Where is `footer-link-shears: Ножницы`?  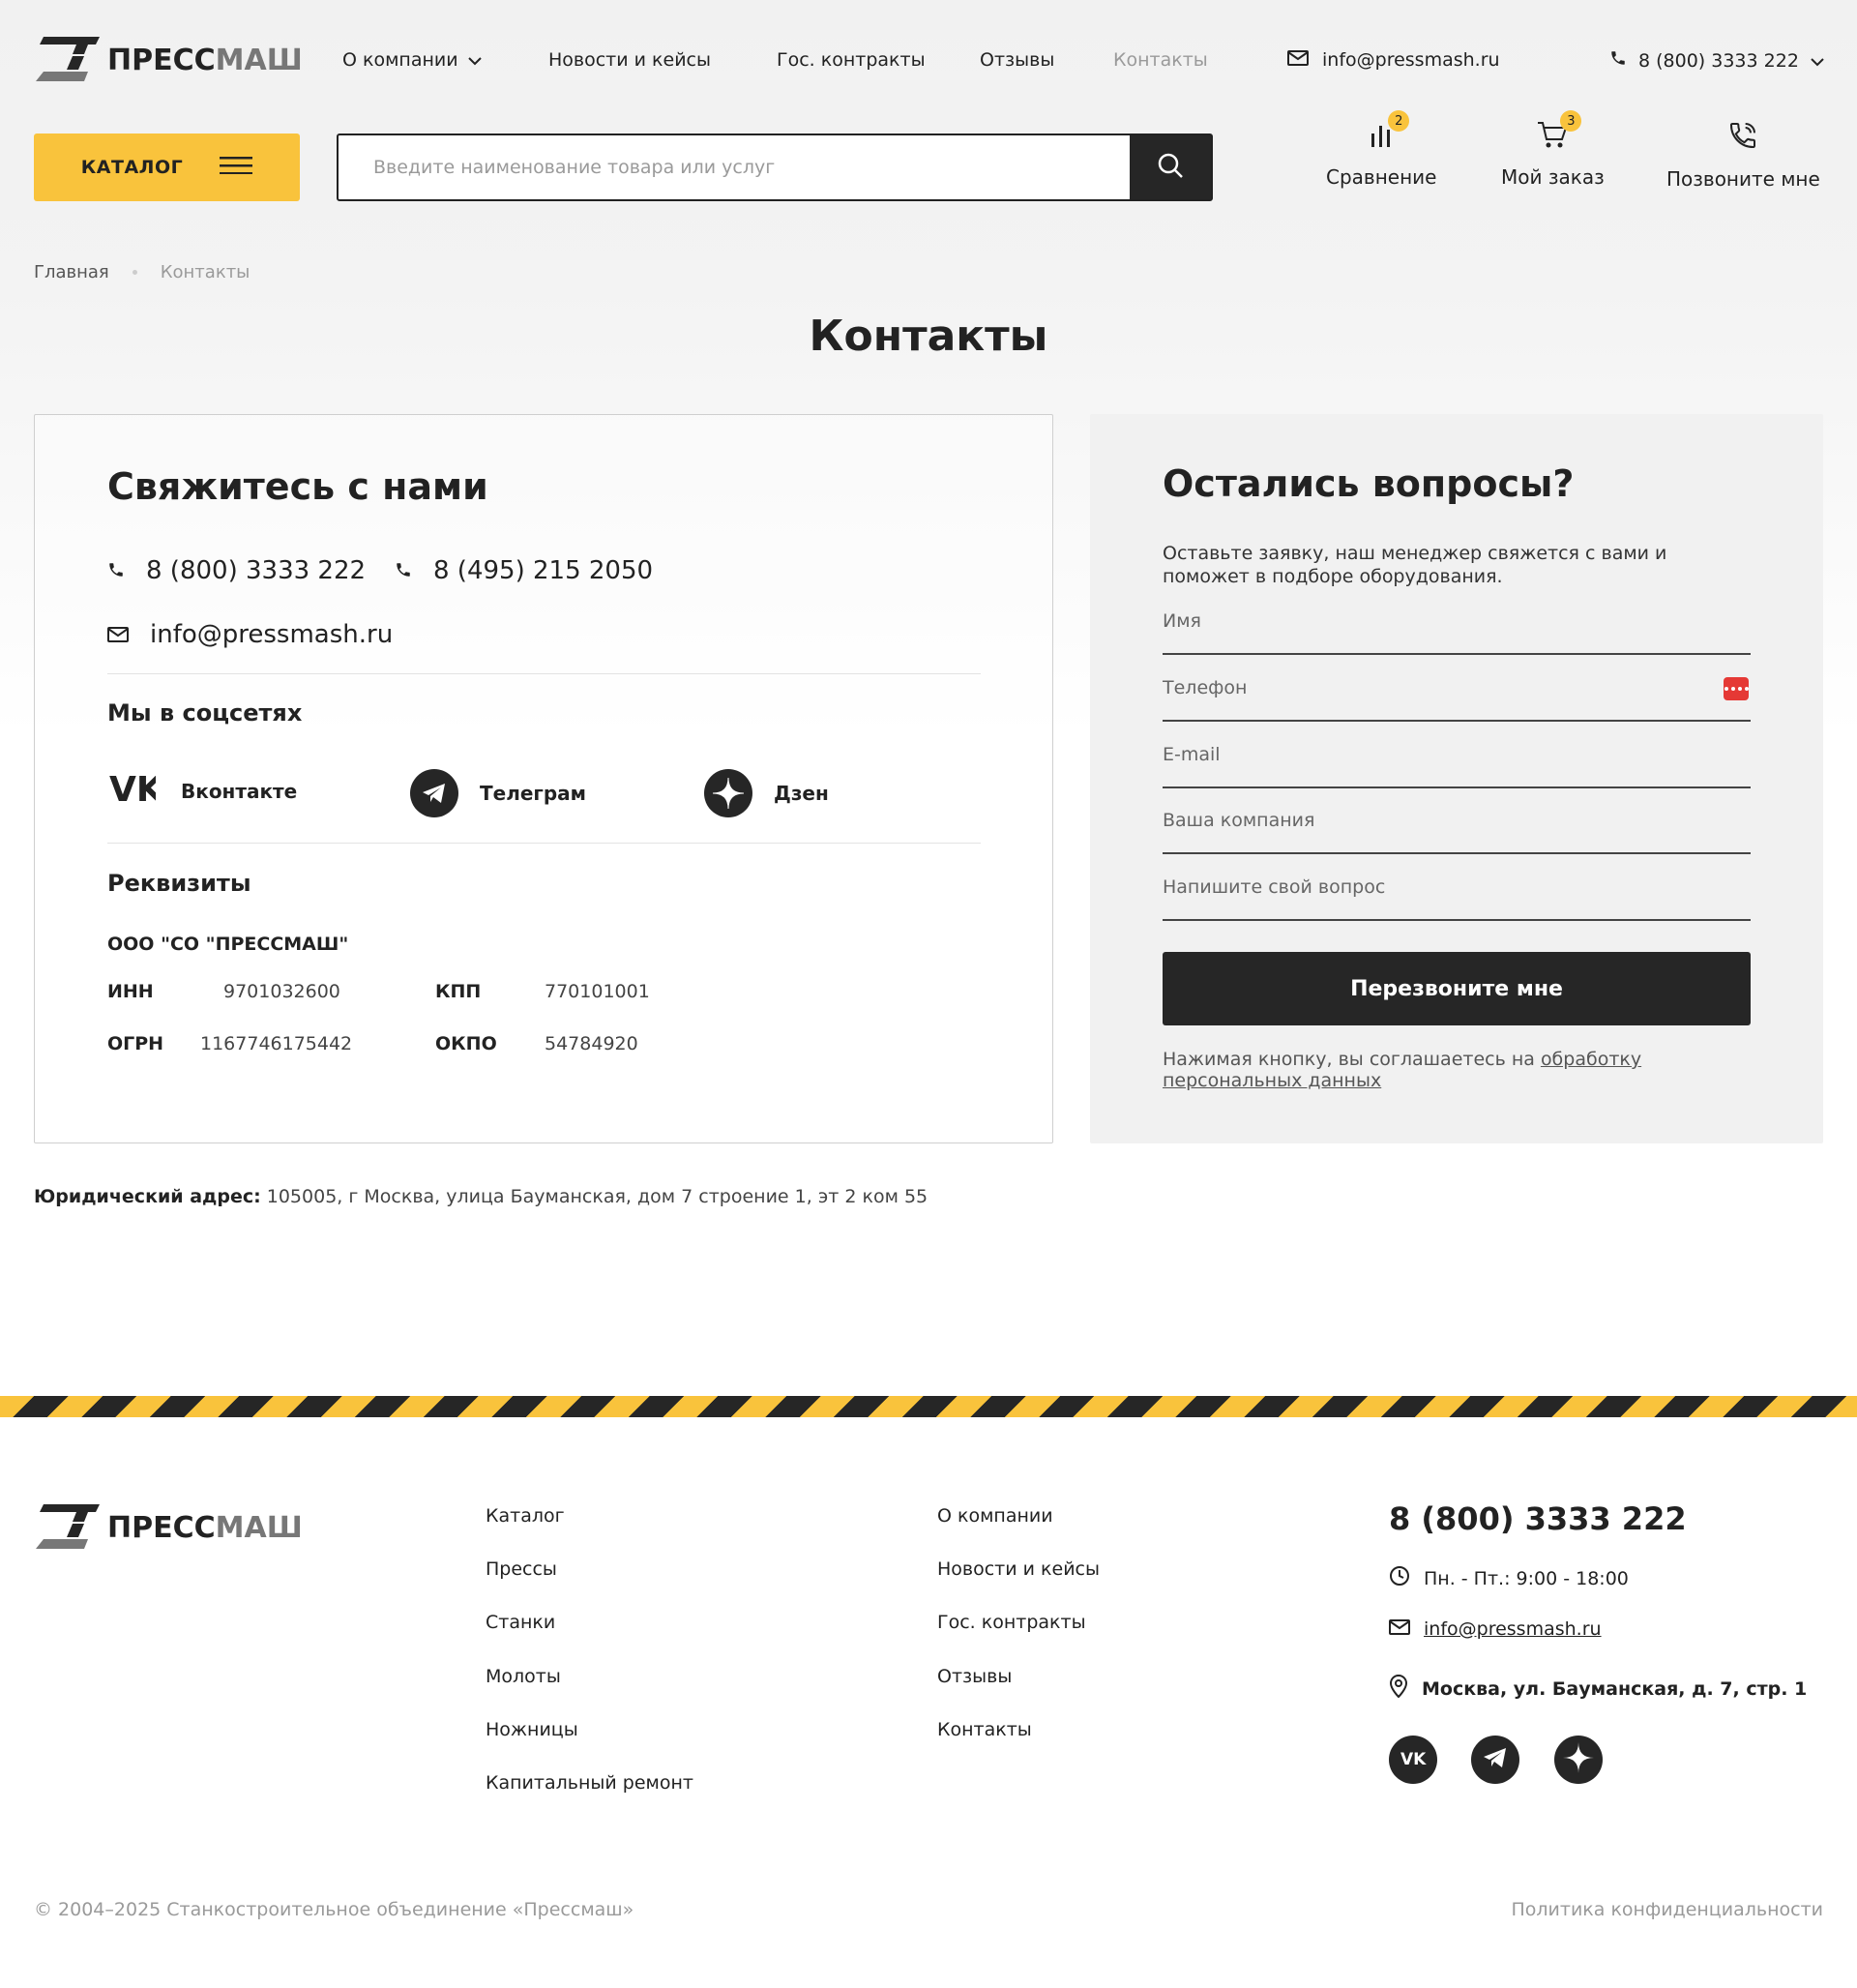 footer-link-shears: Ножницы is located at coordinates (532, 1729).